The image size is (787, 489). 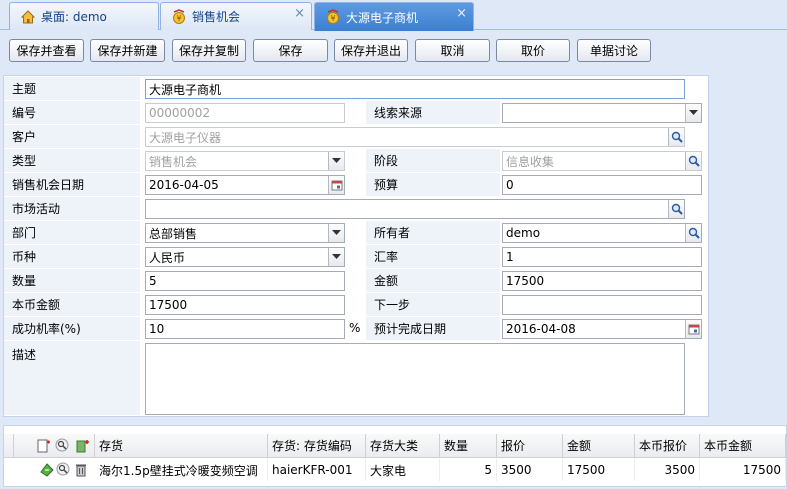 What do you see at coordinates (433, 281) in the screenshot?
I see `amount-label: 金额` at bounding box center [433, 281].